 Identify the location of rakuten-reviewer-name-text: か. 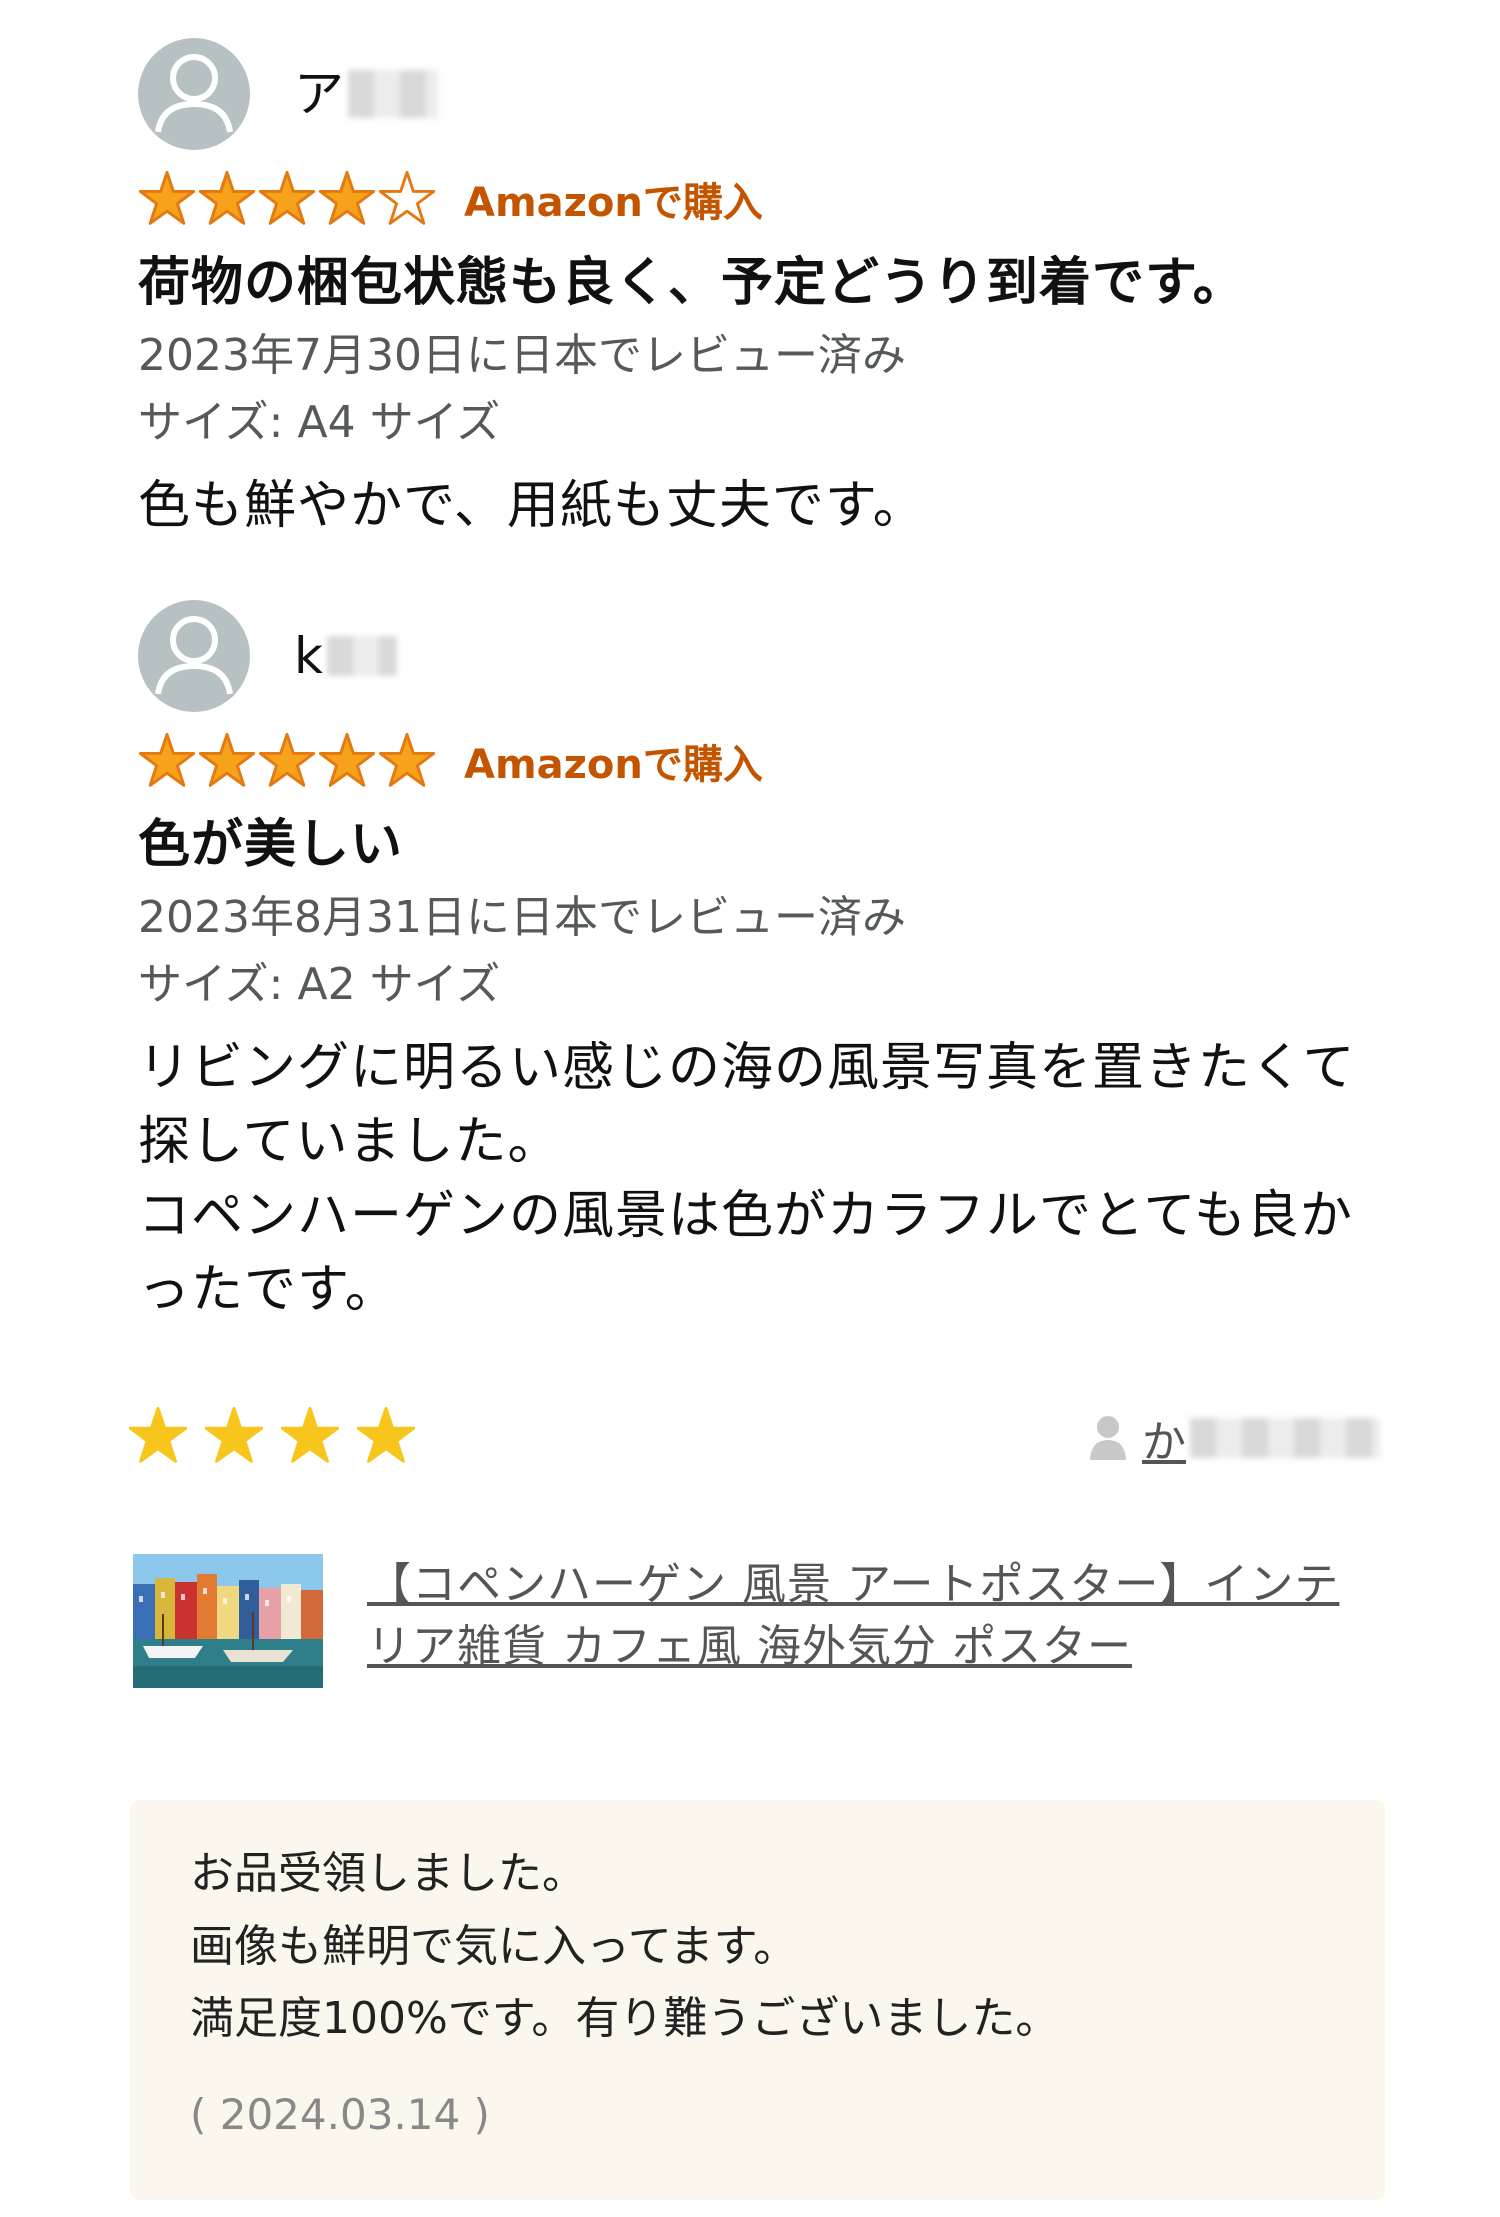
(1164, 1442).